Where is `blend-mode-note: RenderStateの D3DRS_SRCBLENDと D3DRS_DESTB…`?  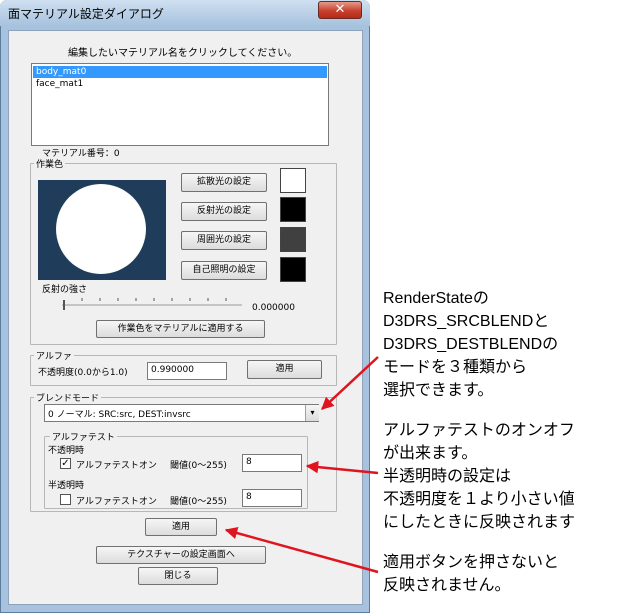 blend-mode-note: RenderStateの D3DRS_SRCBLENDと D3DRS_DESTB… is located at coordinates (471, 344).